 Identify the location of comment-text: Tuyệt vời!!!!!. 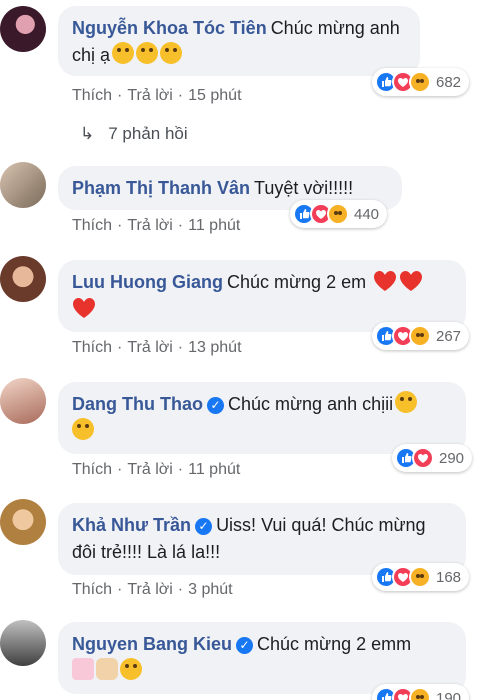
(304, 188).